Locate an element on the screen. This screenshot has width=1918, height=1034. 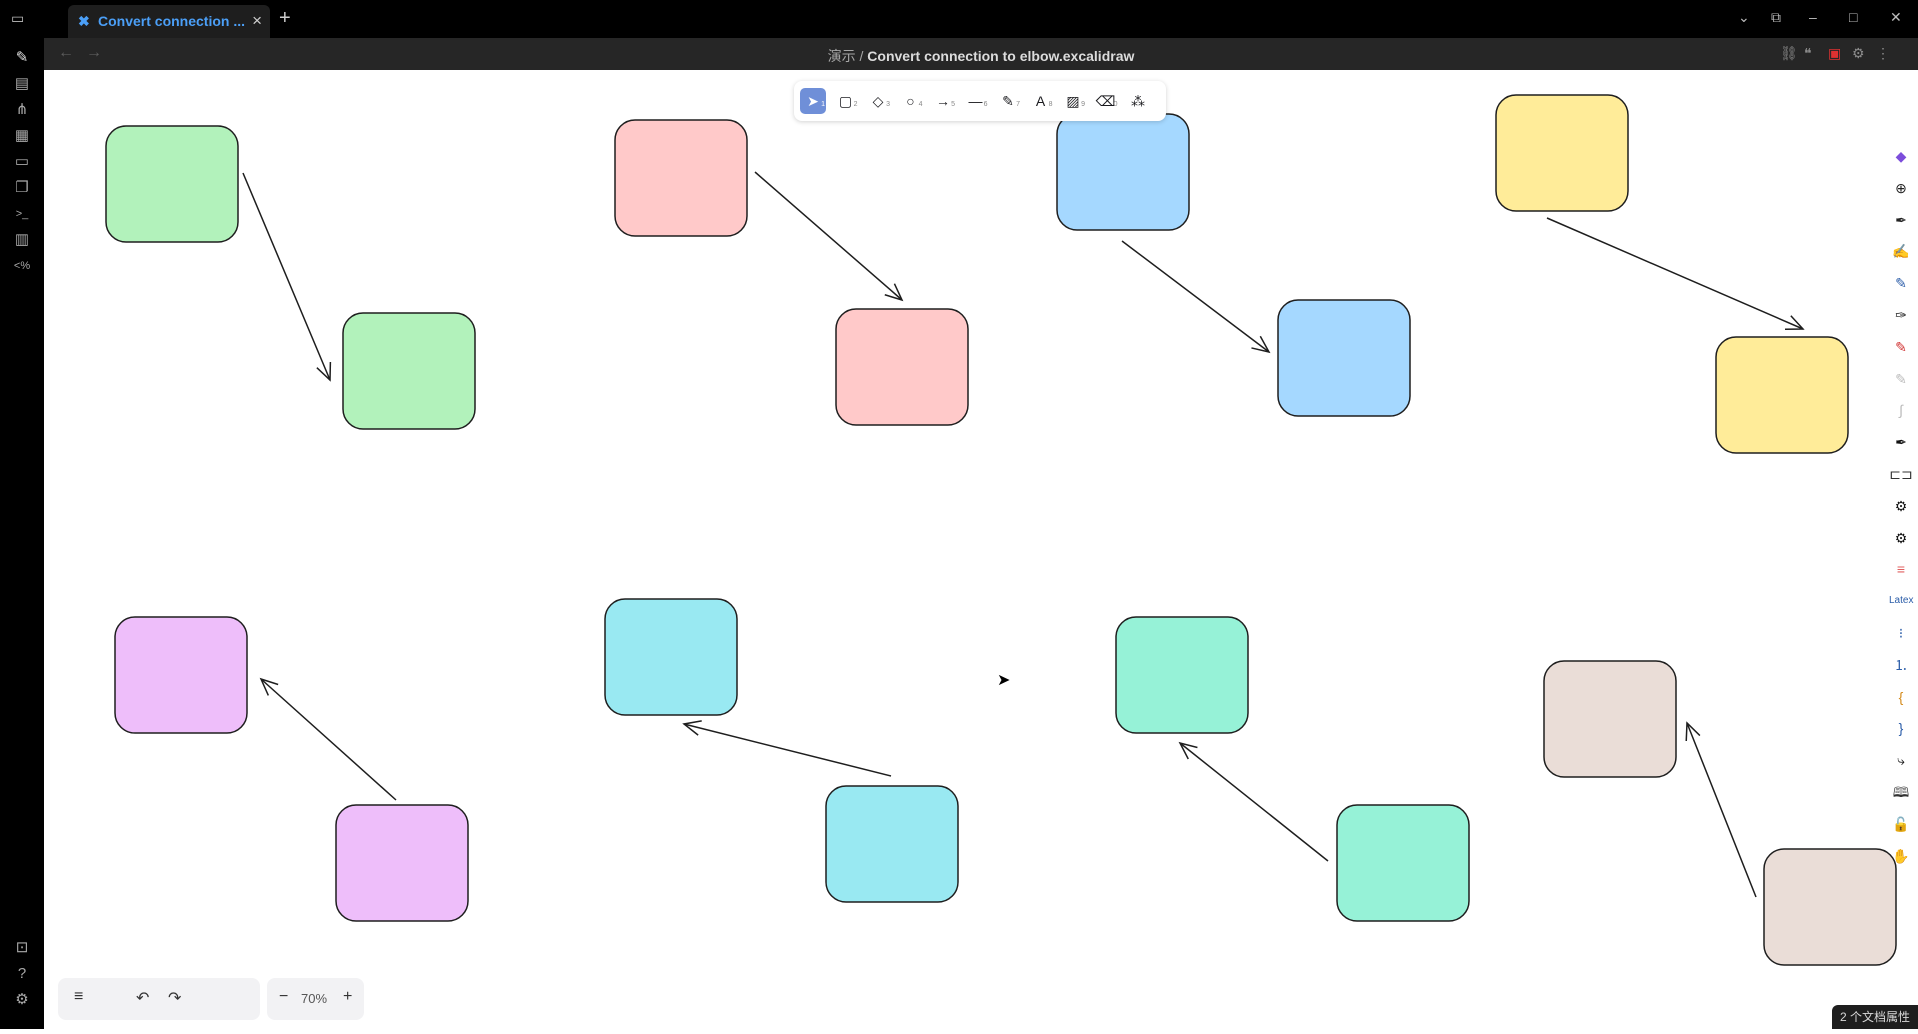
red-connector-arrow is located at coordinates (829, 236).